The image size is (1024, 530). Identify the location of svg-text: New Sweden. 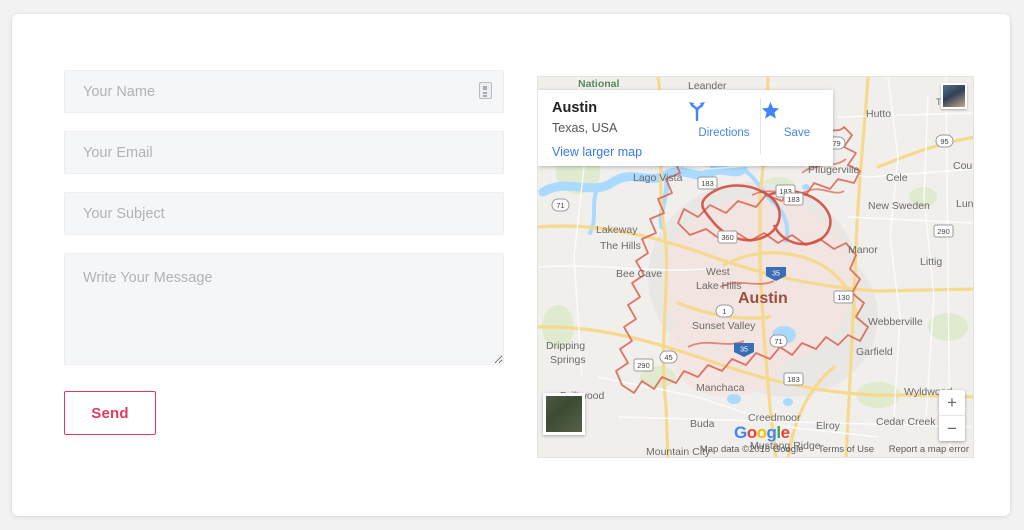
(899, 206).